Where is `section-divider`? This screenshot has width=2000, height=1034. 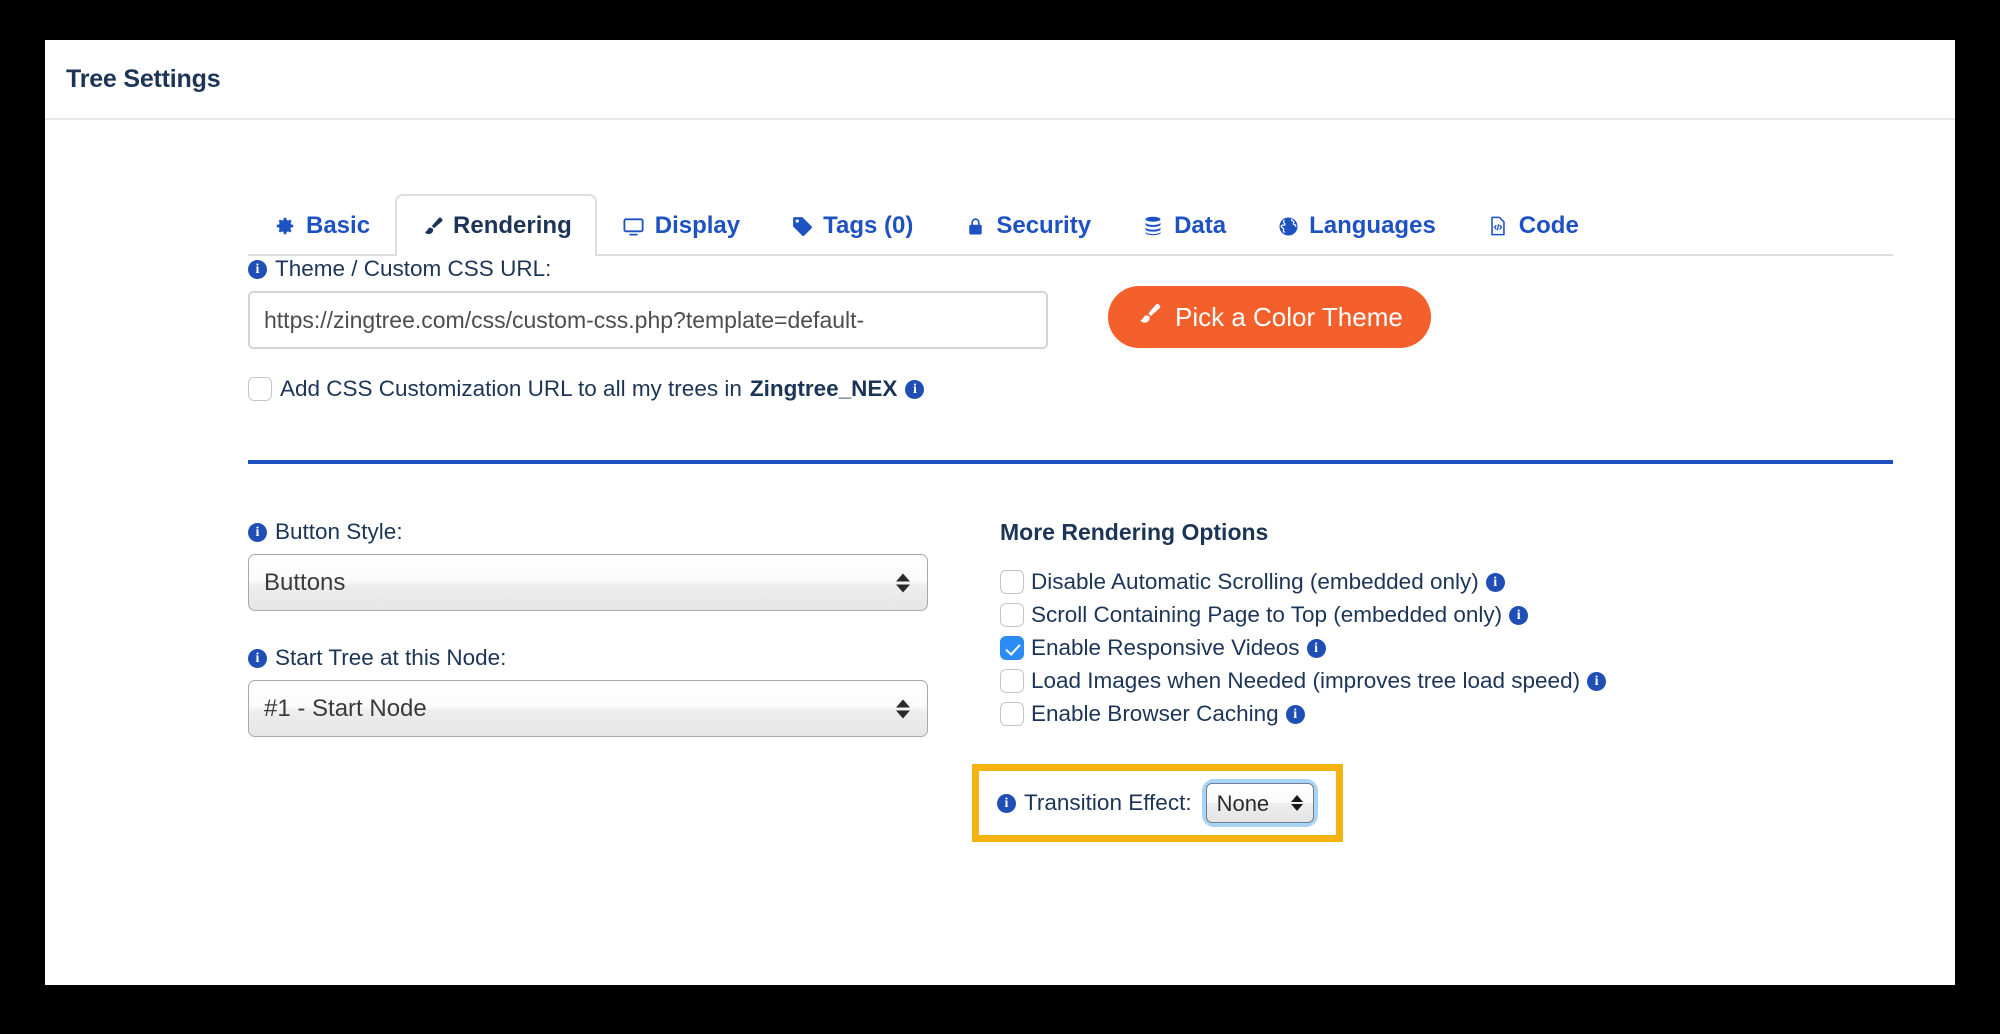 section-divider is located at coordinates (1070, 462).